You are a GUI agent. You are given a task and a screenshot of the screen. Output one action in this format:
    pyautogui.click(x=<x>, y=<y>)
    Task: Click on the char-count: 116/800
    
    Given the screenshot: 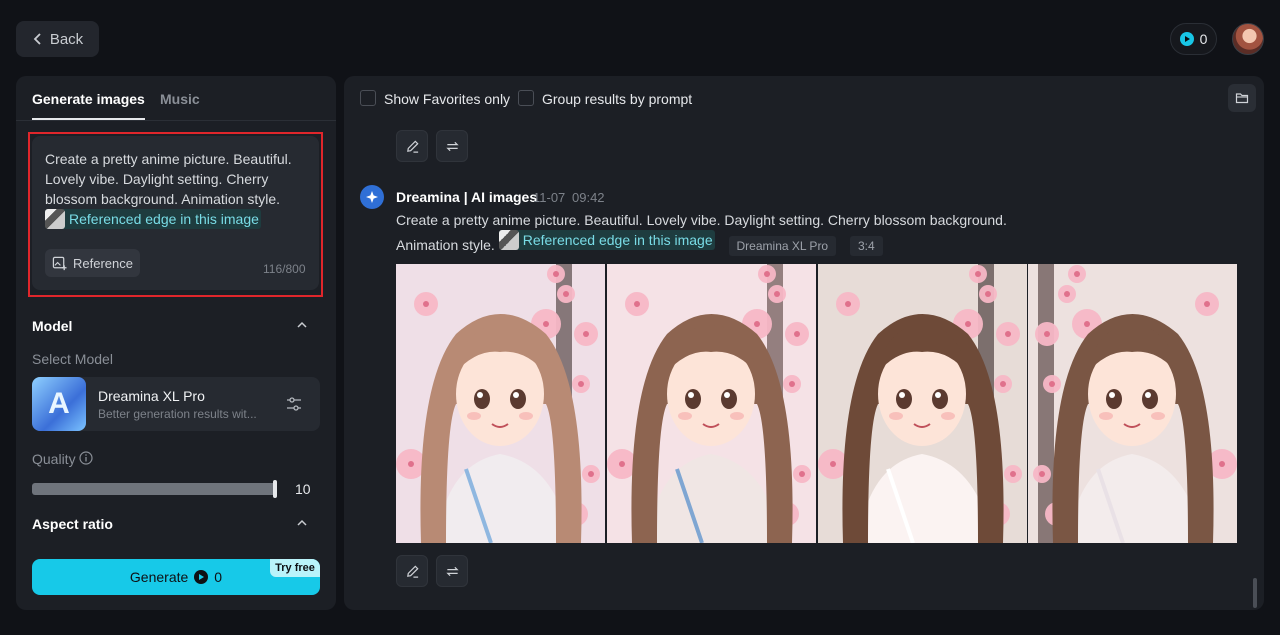 What is the action you would take?
    pyautogui.click(x=284, y=269)
    